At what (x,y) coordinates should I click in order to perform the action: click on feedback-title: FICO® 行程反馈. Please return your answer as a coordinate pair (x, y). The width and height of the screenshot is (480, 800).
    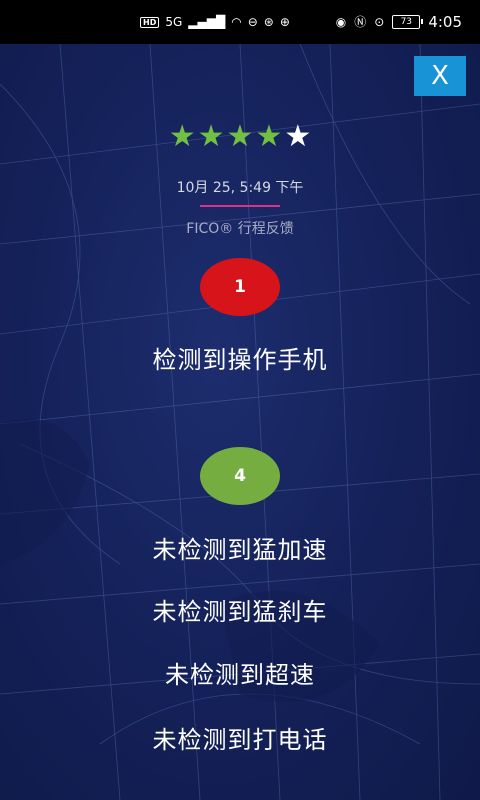
    Looking at the image, I should click on (240, 229).